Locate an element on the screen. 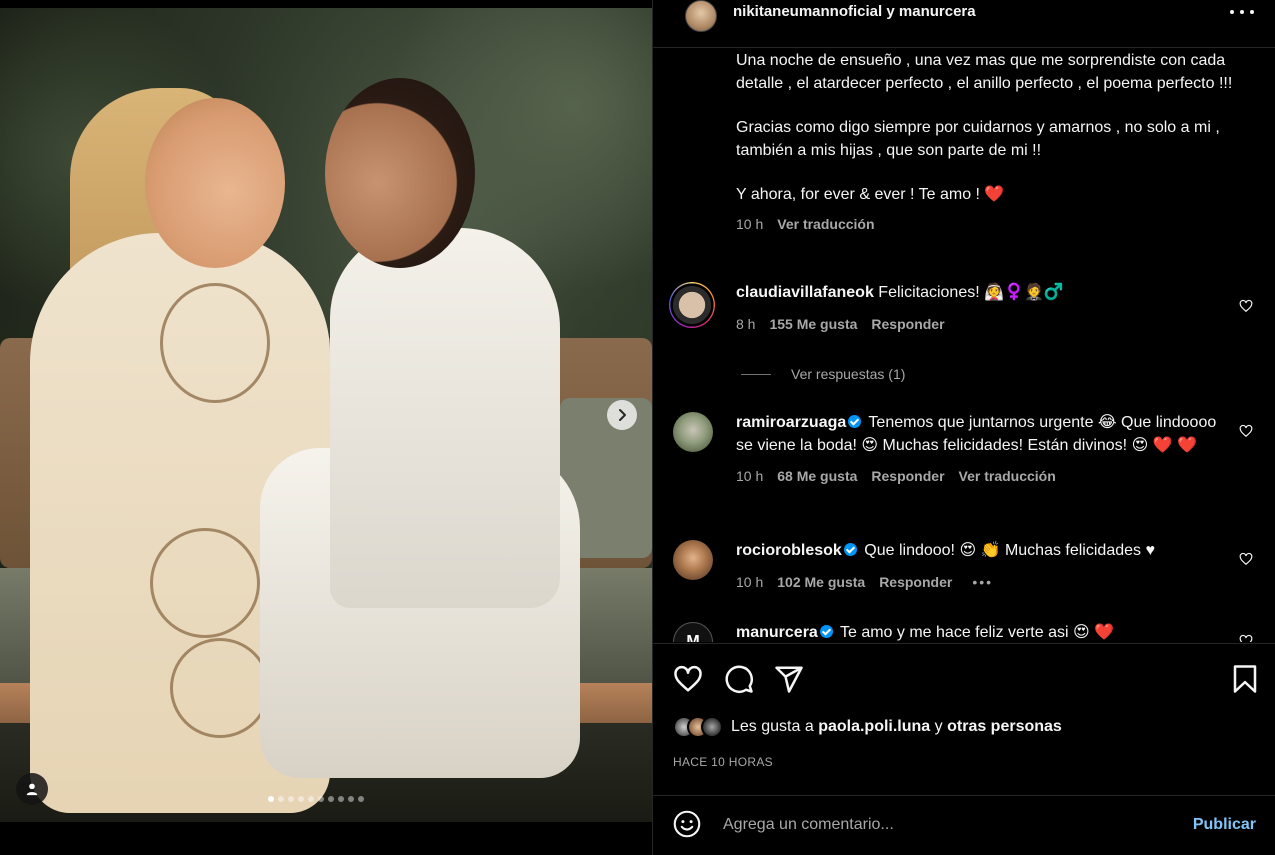  post-timestamp: HACE 10 HORAS is located at coordinates (723, 762).